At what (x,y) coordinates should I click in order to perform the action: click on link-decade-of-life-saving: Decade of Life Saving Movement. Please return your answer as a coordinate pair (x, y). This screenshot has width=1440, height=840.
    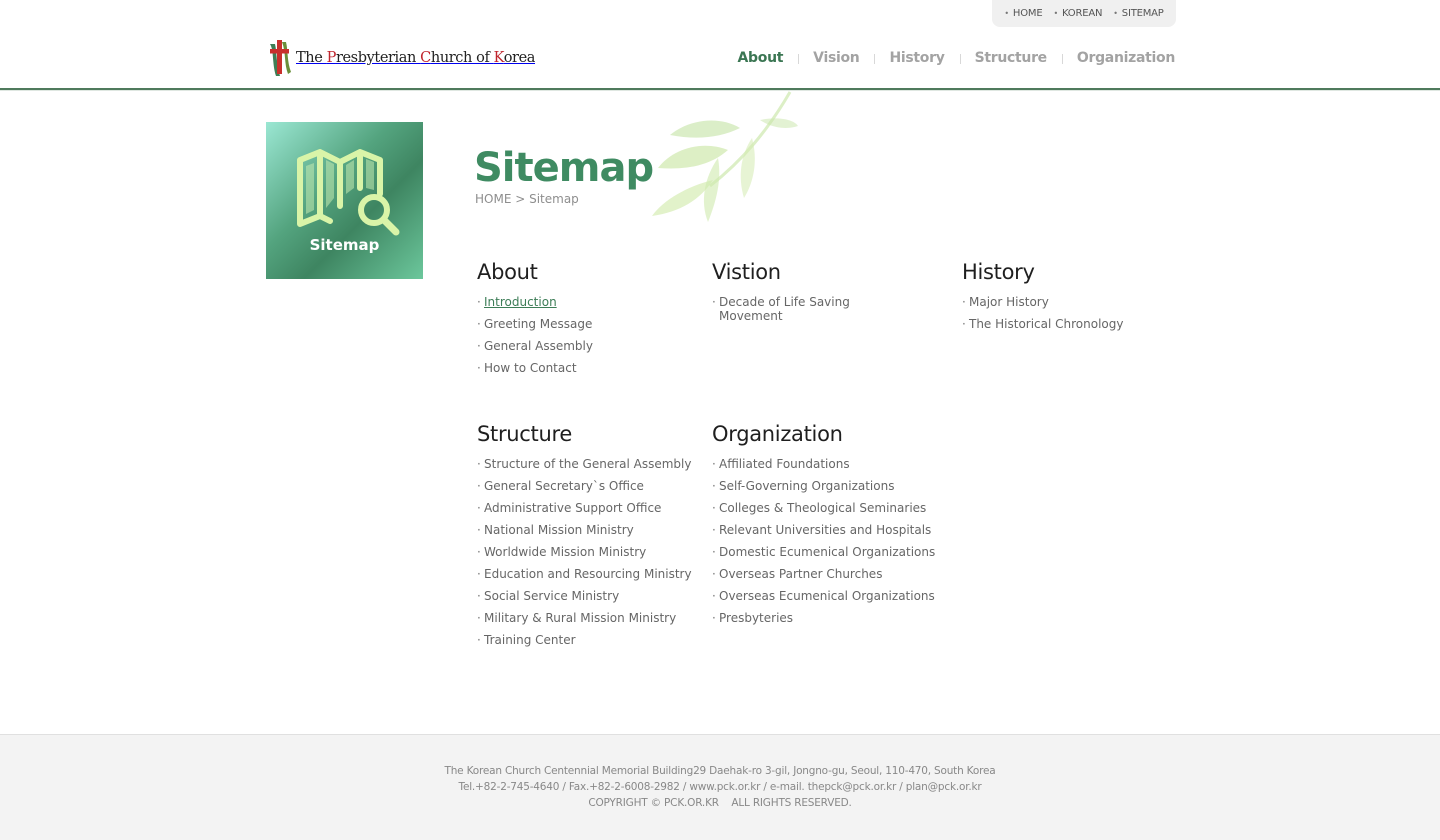
    Looking at the image, I should click on (784, 309).